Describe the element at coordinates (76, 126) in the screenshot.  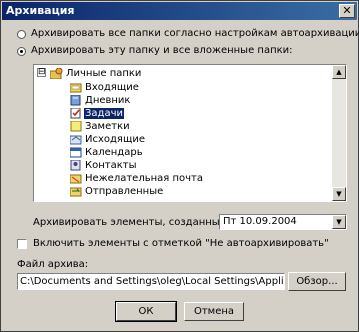
I see `notes-icon` at that location.